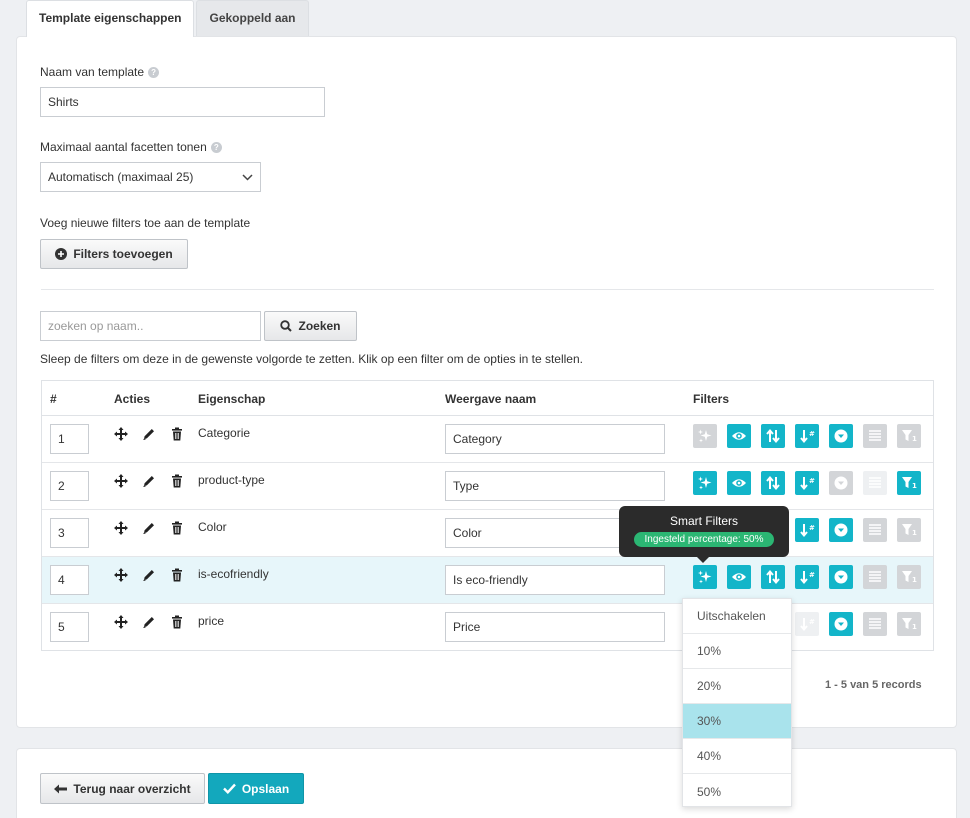 Image resolution: width=970 pixels, height=818 pixels. Describe the element at coordinates (247, 177) in the screenshot. I see `chevron-down-icon` at that location.